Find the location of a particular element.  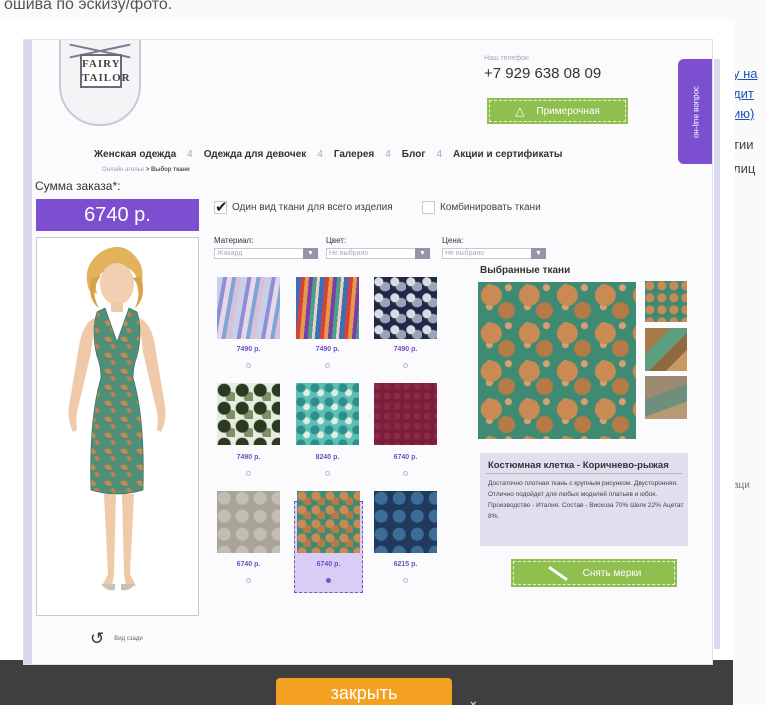

take-measurements-label: Снять мерки is located at coordinates (612, 573).